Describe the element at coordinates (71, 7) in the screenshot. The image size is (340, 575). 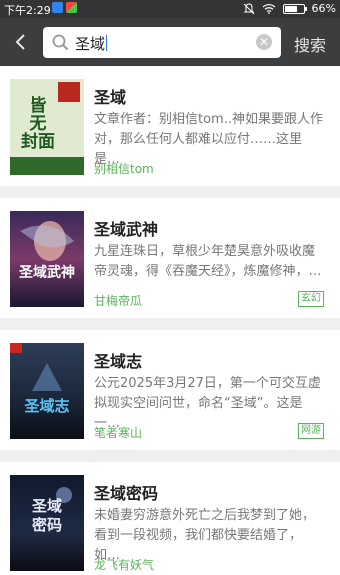
I see `colorful-app-icon` at that location.